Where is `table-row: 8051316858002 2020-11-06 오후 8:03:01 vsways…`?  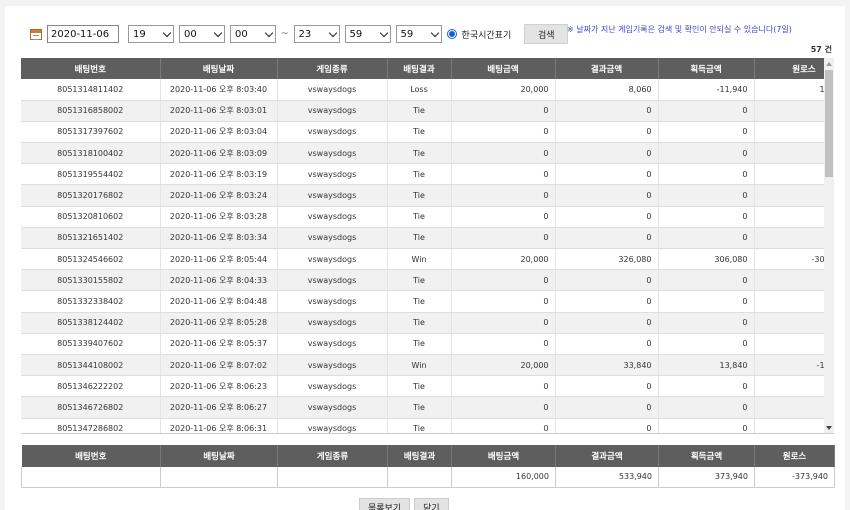
table-row: 8051316858002 2020-11-06 오후 8:03:01 vsways… is located at coordinates (427, 111).